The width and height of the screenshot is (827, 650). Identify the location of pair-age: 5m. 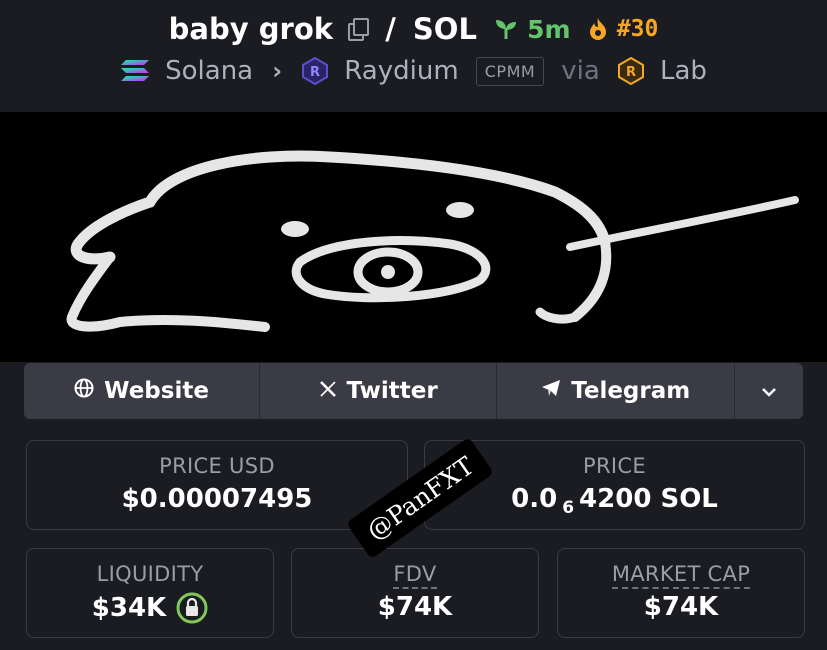
(549, 29).